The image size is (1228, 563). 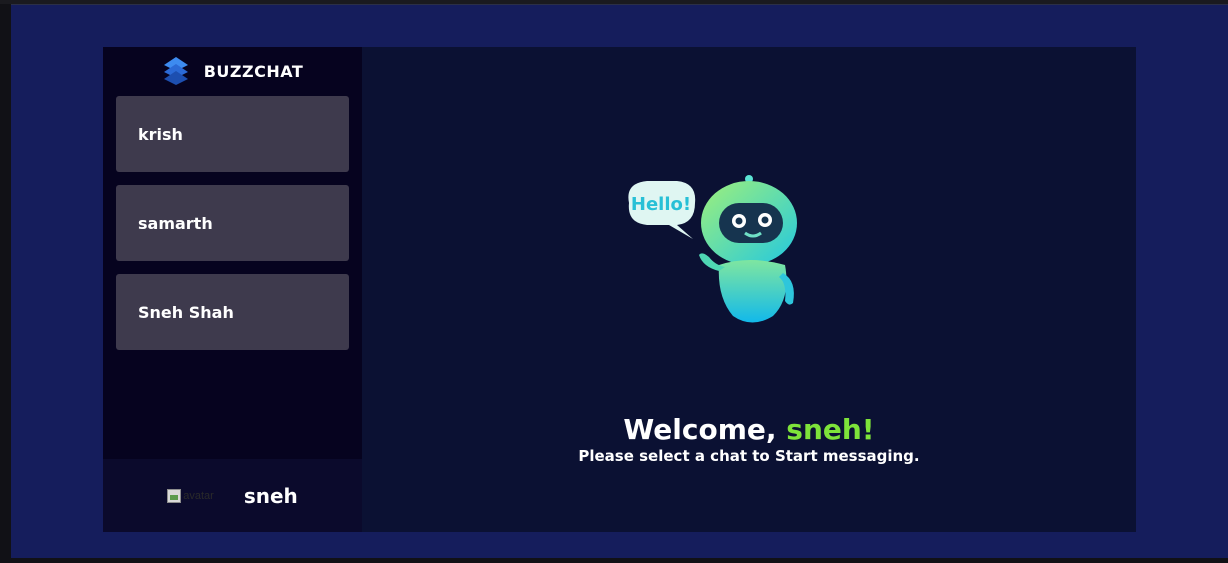 What do you see at coordinates (232, 495) in the screenshot?
I see `current-user-panel: avatar sneh` at bounding box center [232, 495].